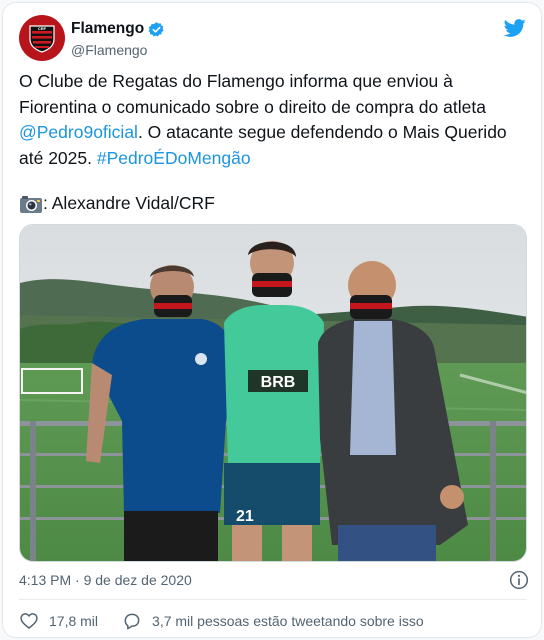  Describe the element at coordinates (42, 28) in the screenshot. I see `svg-text: CRF` at that location.